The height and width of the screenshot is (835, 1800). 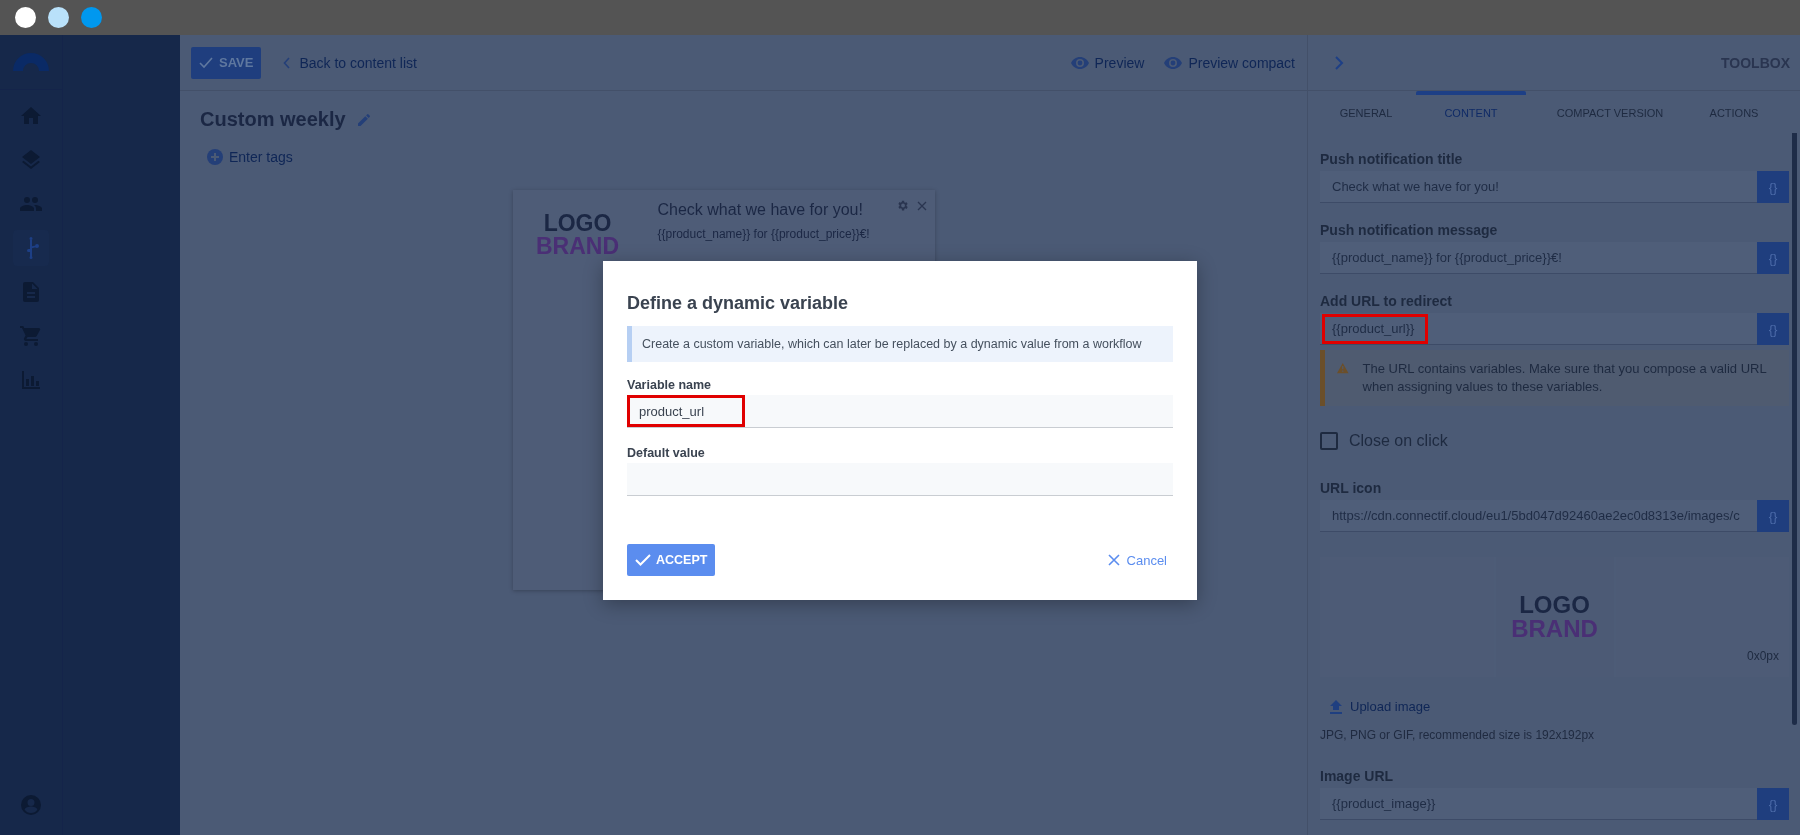 I want to click on checkbox, so click(x=1329, y=441).